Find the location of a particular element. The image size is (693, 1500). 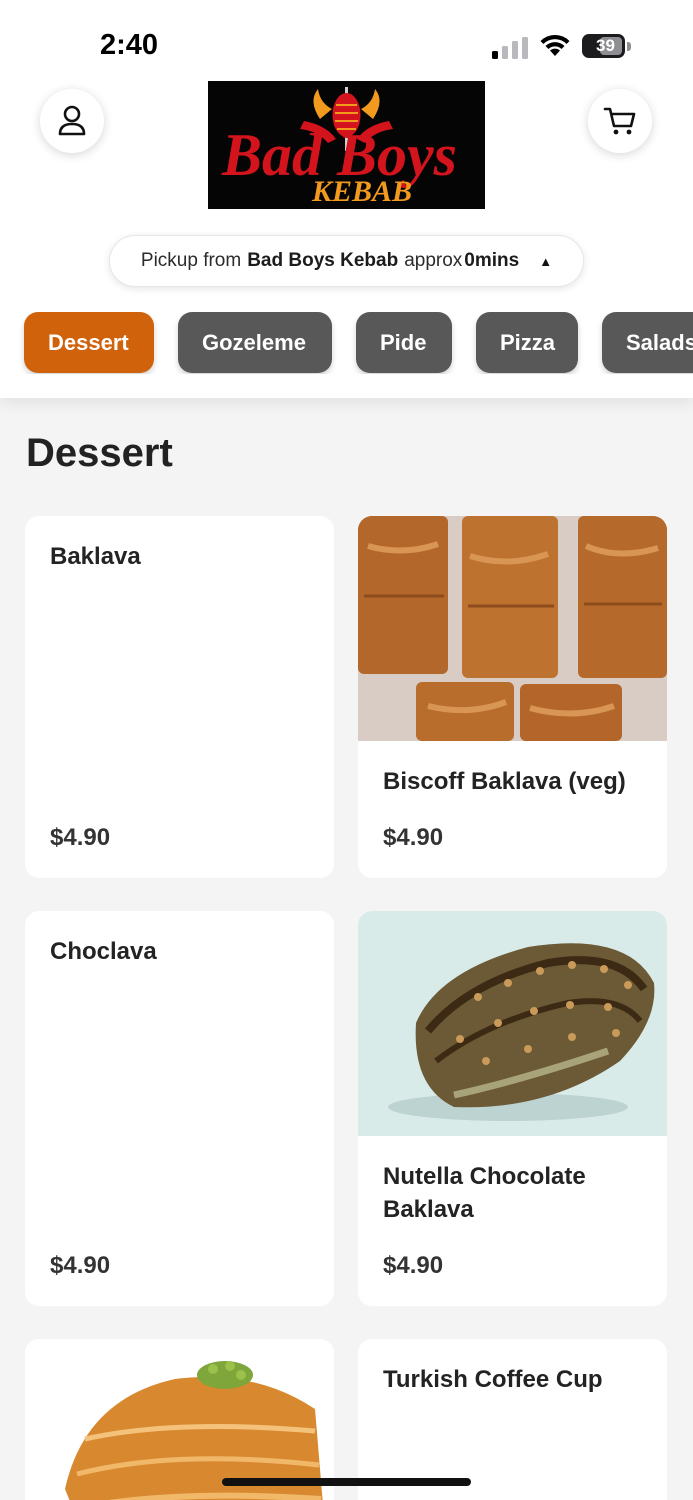

tab-dessert: Dessert is located at coordinates (89, 342).